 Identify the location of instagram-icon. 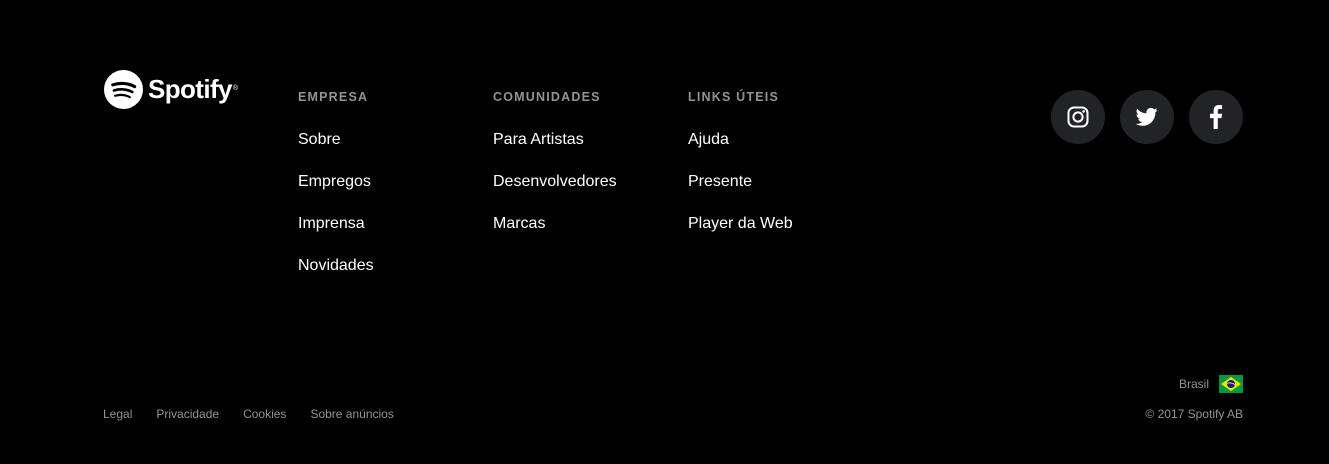
(1078, 117).